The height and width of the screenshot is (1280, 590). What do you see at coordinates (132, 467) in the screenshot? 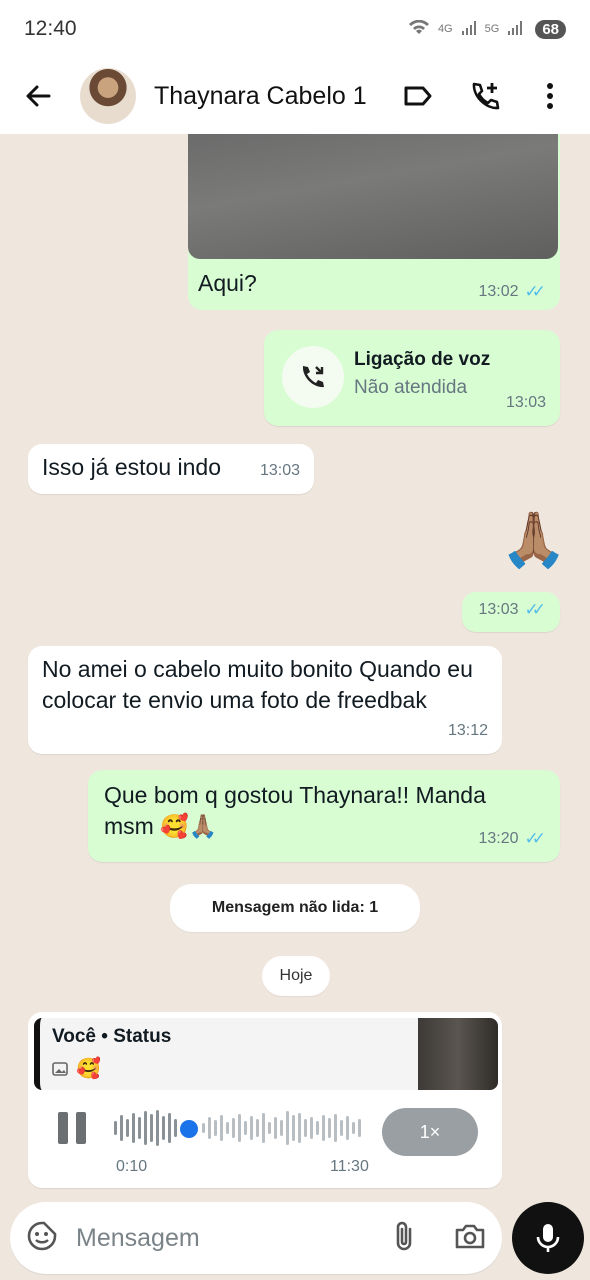
I see `message-text: Isso já estou indo` at bounding box center [132, 467].